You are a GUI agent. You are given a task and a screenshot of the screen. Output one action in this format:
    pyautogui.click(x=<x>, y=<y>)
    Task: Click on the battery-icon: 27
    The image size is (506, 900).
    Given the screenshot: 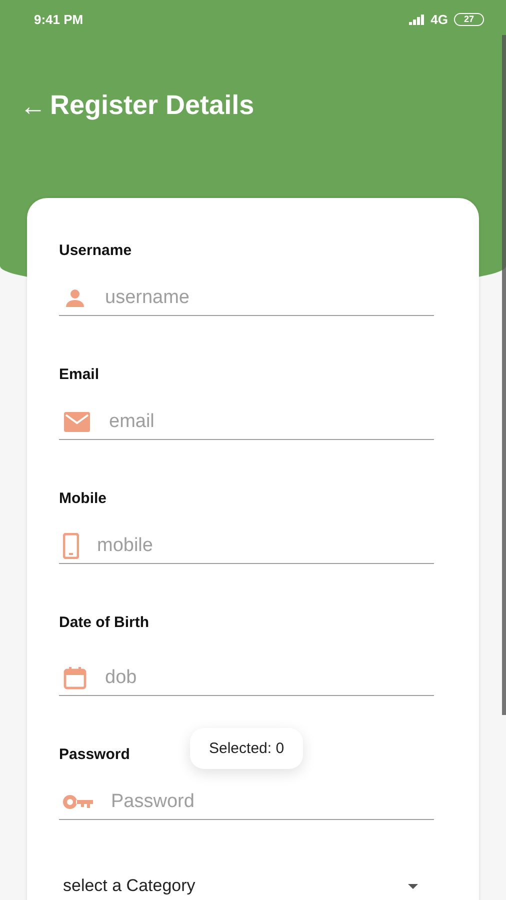 What is the action you would take?
    pyautogui.click(x=469, y=19)
    